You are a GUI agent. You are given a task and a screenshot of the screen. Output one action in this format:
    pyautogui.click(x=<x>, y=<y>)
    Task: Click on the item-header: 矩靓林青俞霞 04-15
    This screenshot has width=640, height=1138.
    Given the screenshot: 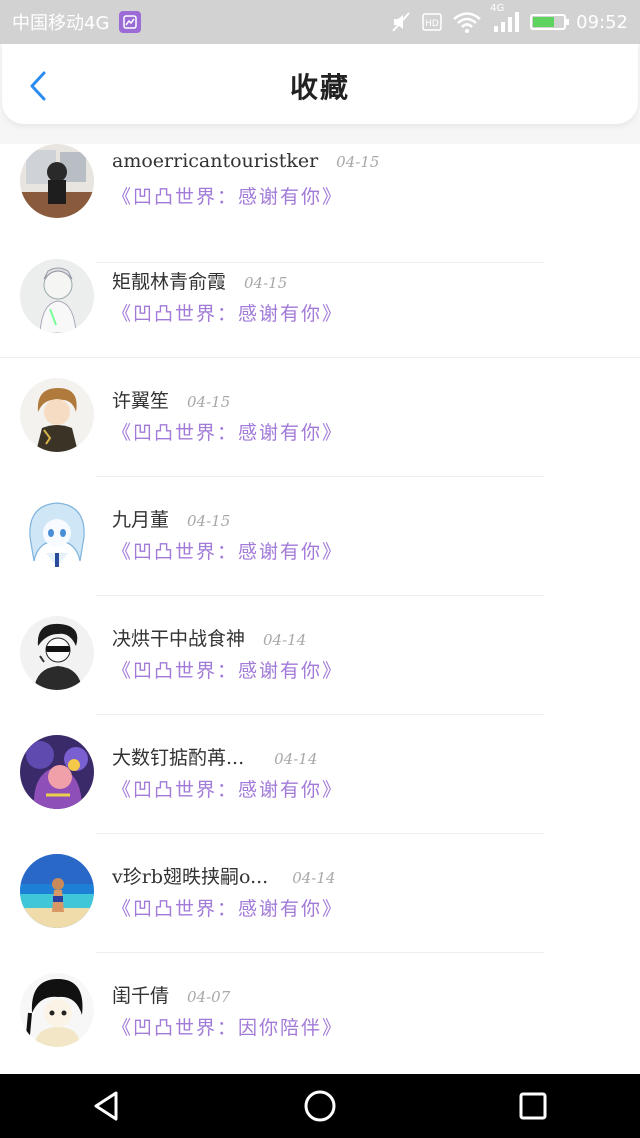 What is the action you would take?
    pyautogui.click(x=199, y=280)
    